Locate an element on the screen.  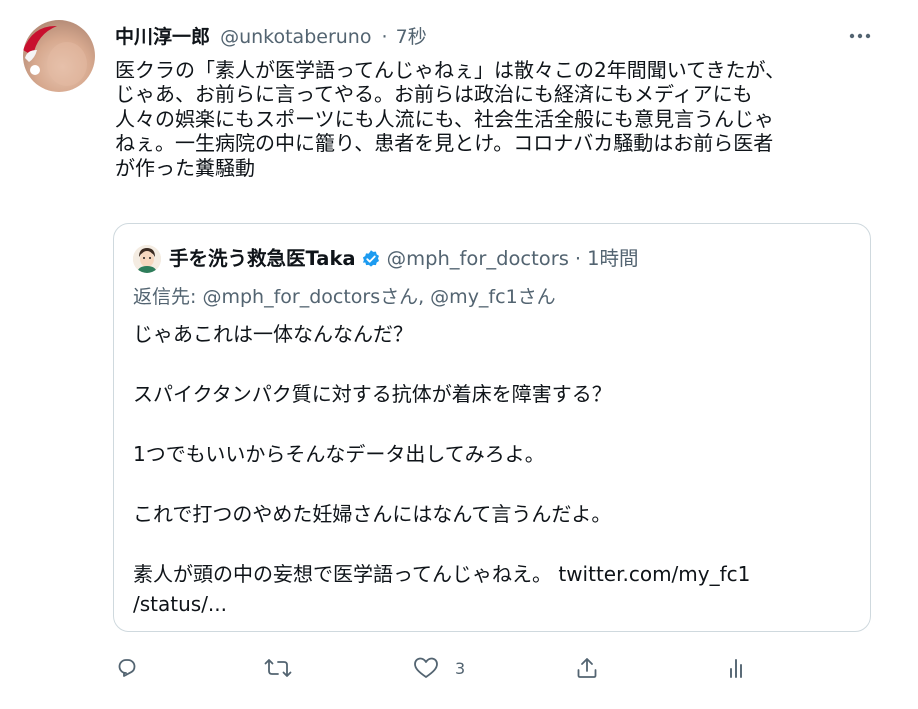
handle: @unkotaberuno is located at coordinates (295, 37).